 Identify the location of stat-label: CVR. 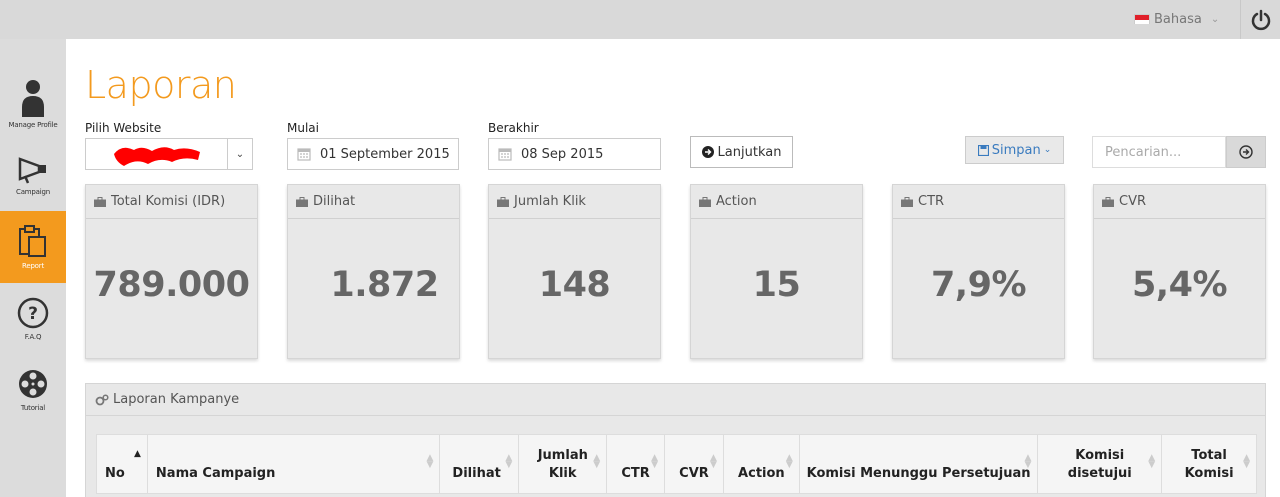
(1133, 201).